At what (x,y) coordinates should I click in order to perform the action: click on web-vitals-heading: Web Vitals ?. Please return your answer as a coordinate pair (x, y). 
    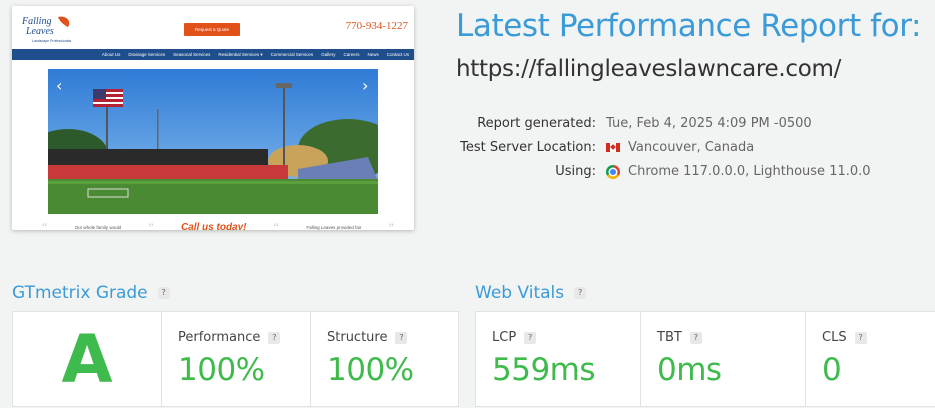
    Looking at the image, I should click on (531, 293).